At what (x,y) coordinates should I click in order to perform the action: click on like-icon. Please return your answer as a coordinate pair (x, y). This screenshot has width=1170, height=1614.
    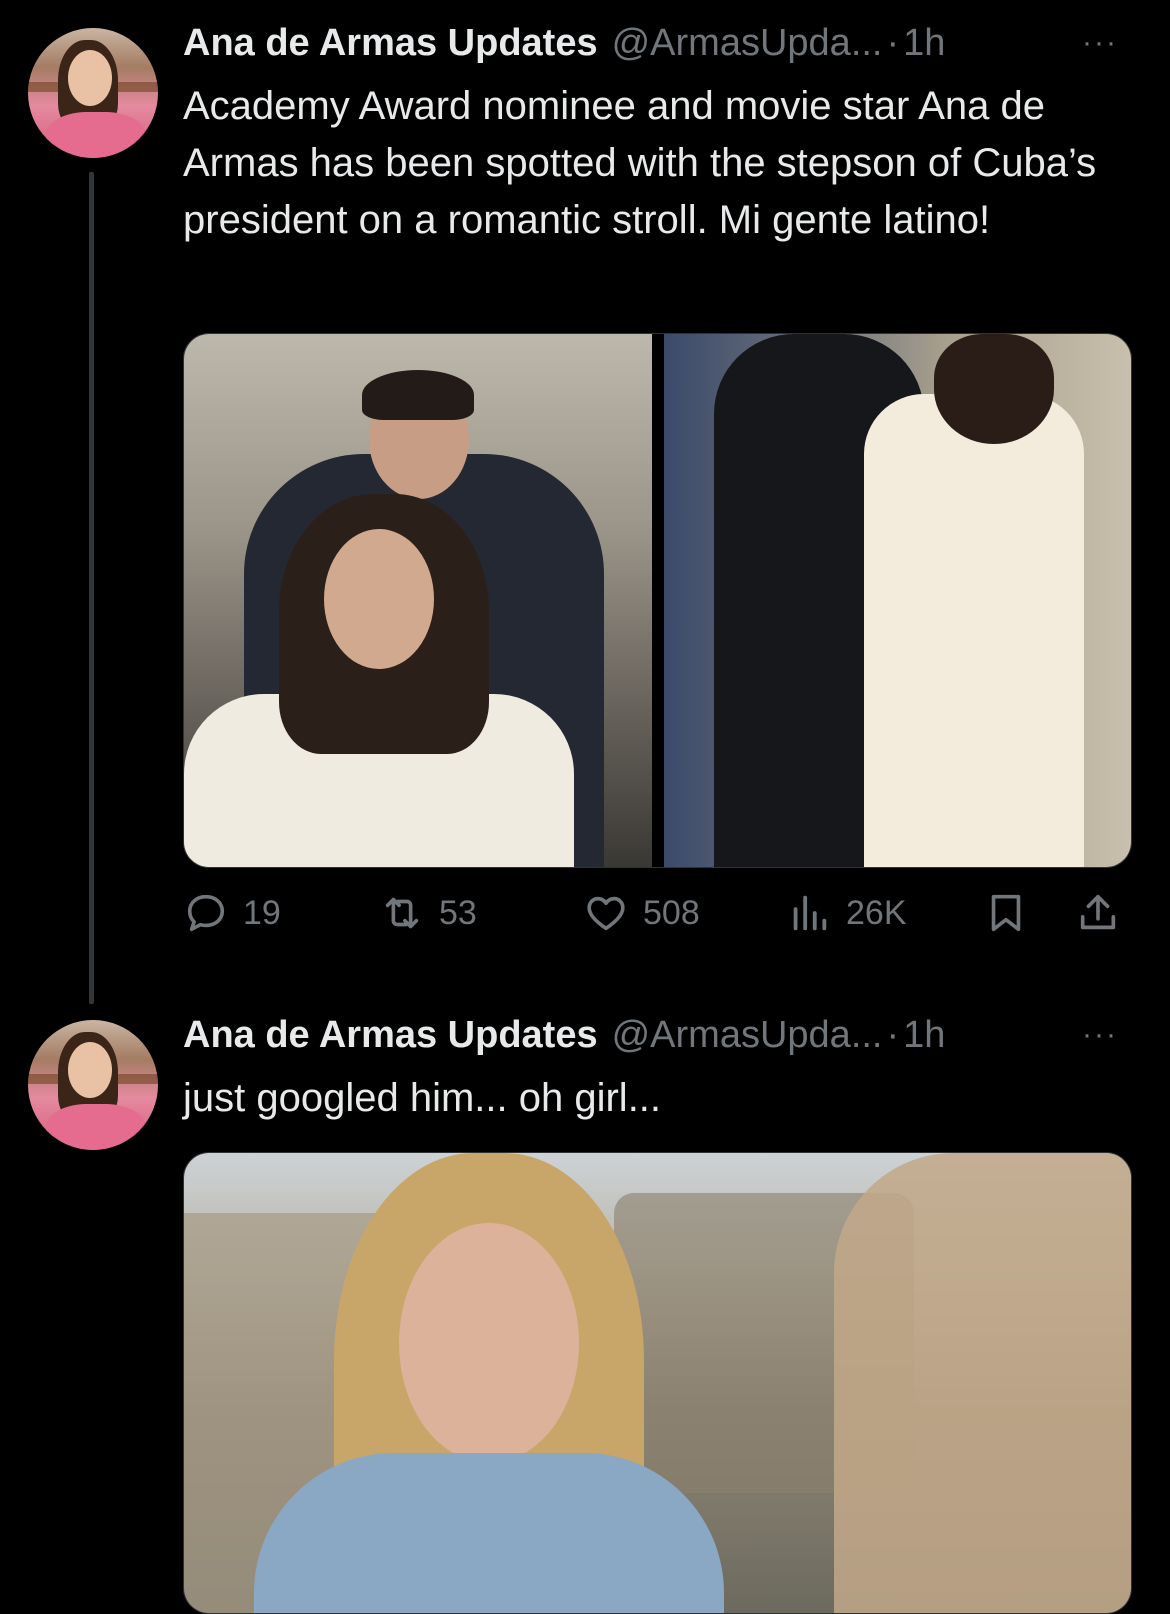
    Looking at the image, I should click on (606, 913).